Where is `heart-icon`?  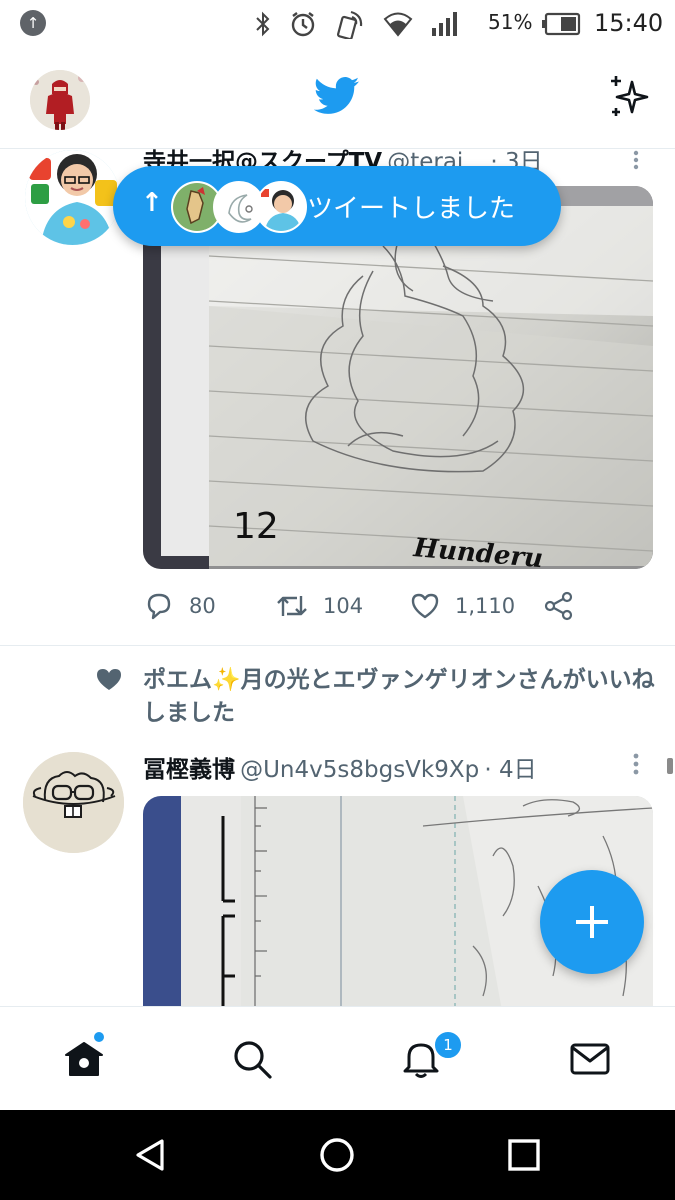
heart-icon is located at coordinates (425, 606).